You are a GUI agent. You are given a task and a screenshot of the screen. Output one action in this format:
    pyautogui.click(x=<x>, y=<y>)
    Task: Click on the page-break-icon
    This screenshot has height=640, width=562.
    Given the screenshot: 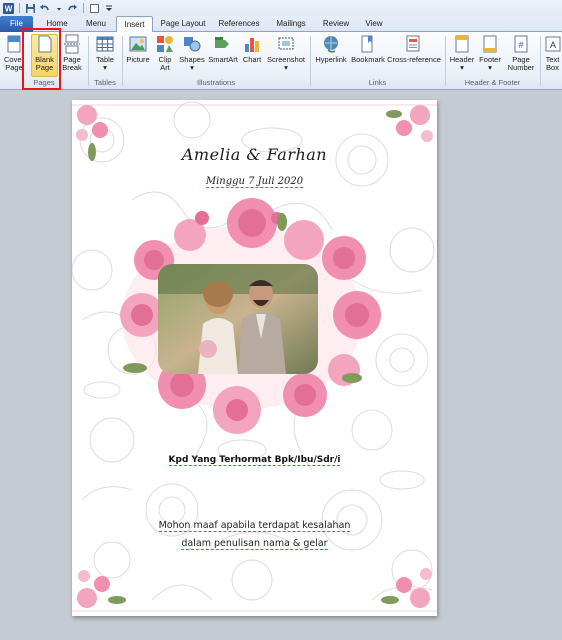 What is the action you would take?
    pyautogui.click(x=72, y=44)
    